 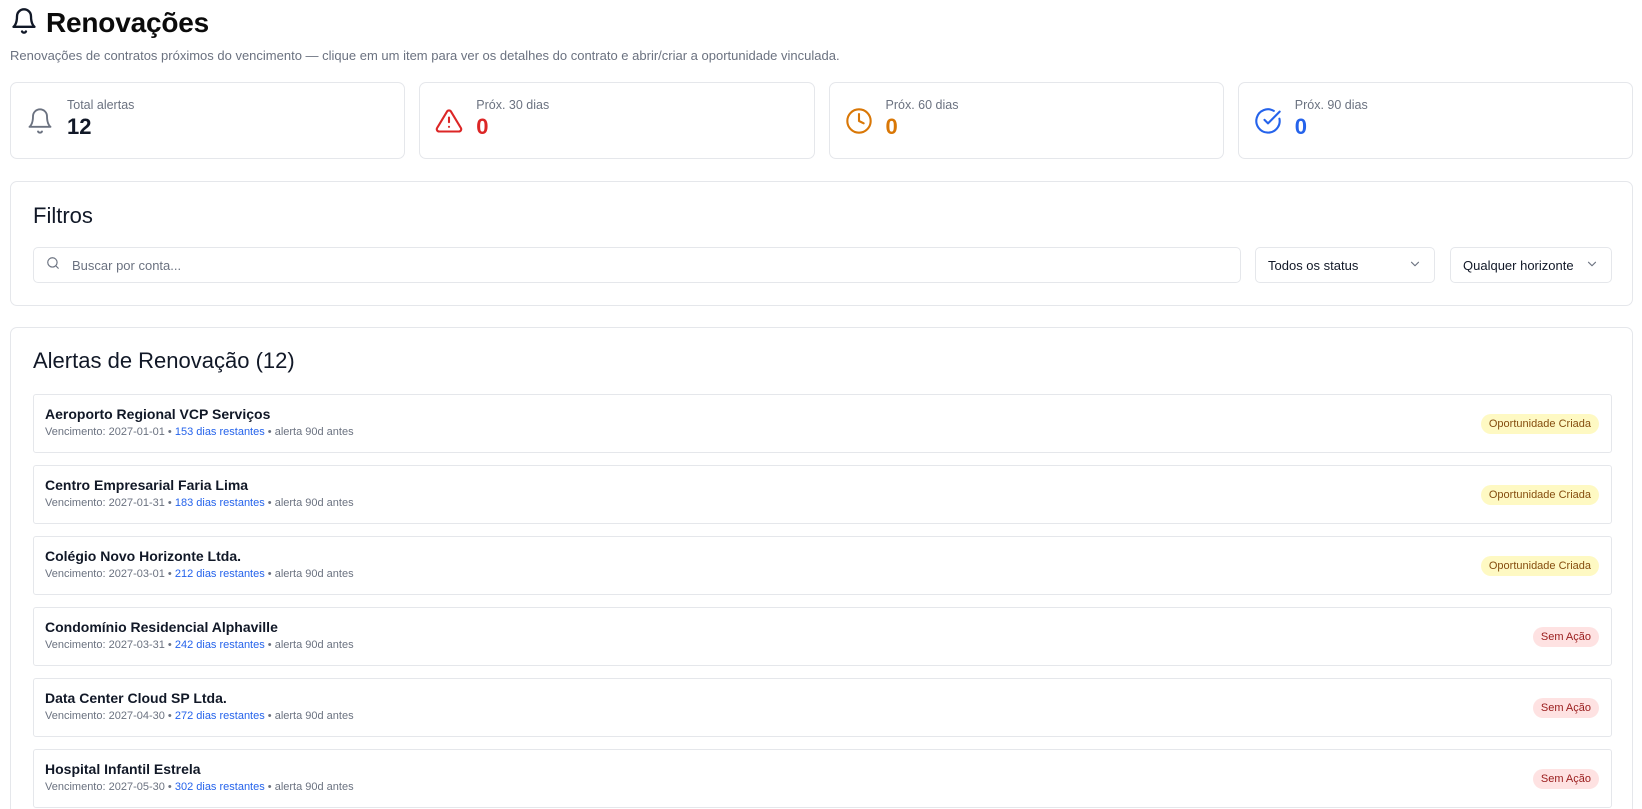 What do you see at coordinates (63, 215) in the screenshot?
I see `filters-title: Filtros` at bounding box center [63, 215].